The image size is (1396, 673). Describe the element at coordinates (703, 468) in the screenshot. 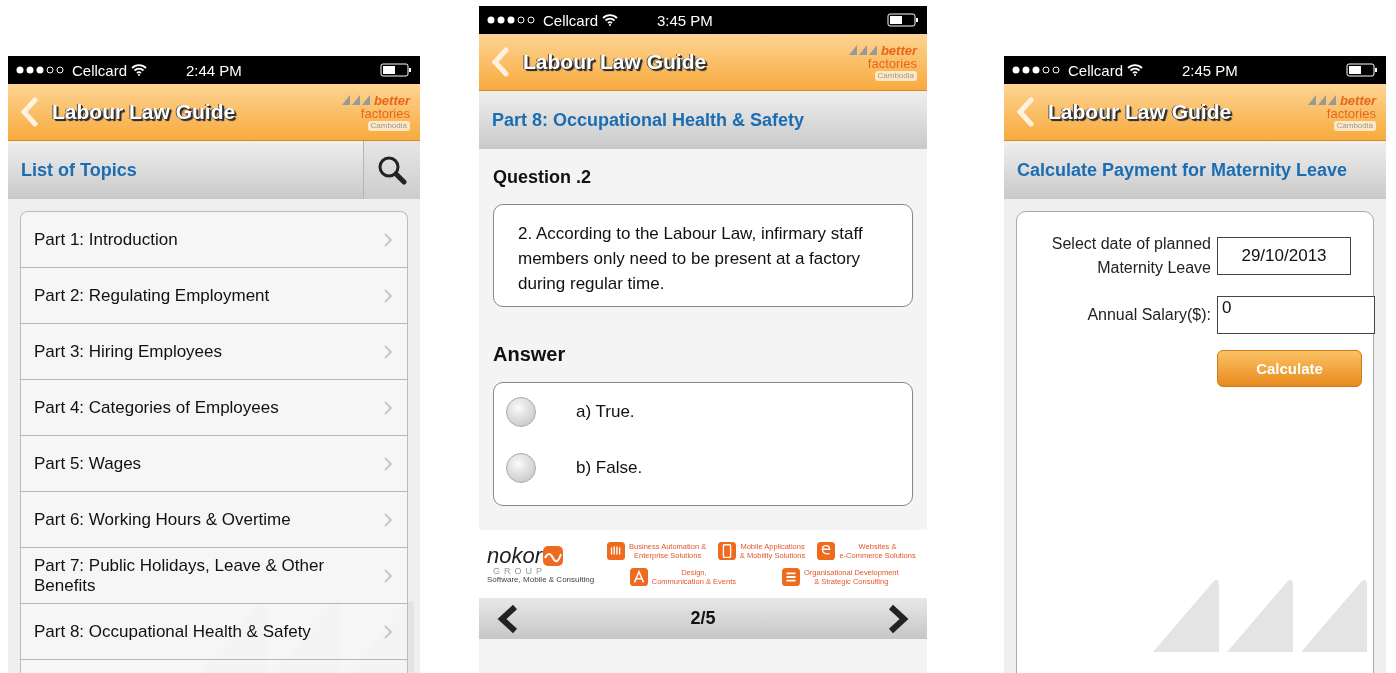

I see `answer-option: b) False.` at that location.